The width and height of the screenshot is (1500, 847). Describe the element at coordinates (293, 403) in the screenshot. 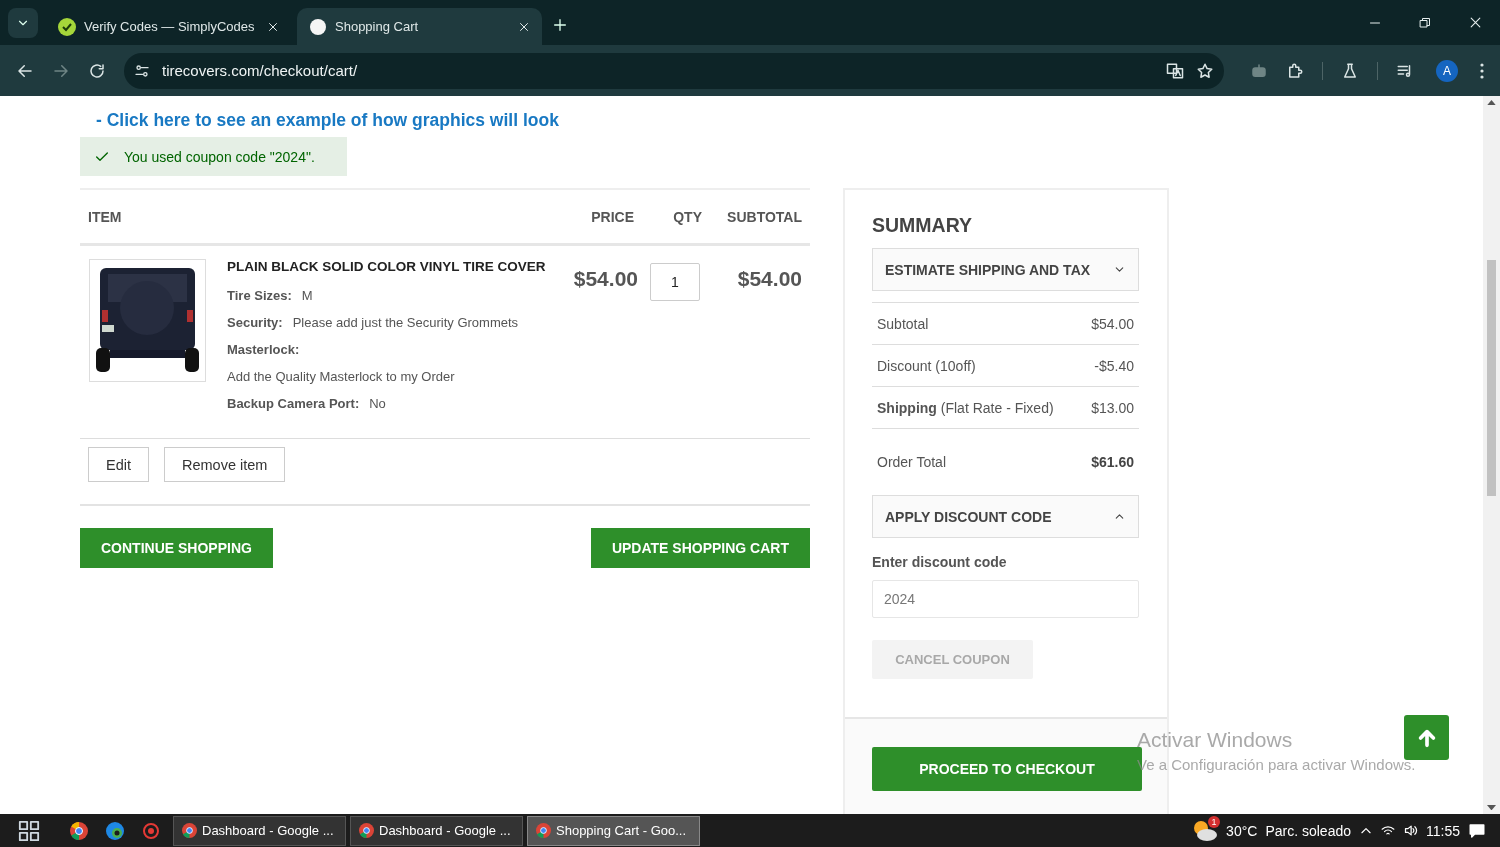

I see `option-label: Backup Camera Port:` at that location.